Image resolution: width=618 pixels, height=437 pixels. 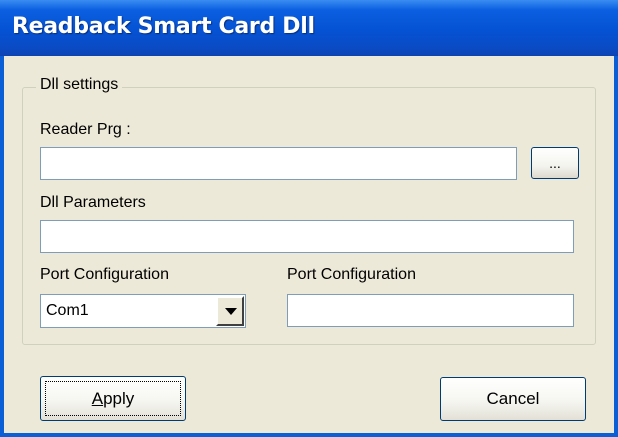 I want to click on reader-prg-input, so click(x=278, y=163).